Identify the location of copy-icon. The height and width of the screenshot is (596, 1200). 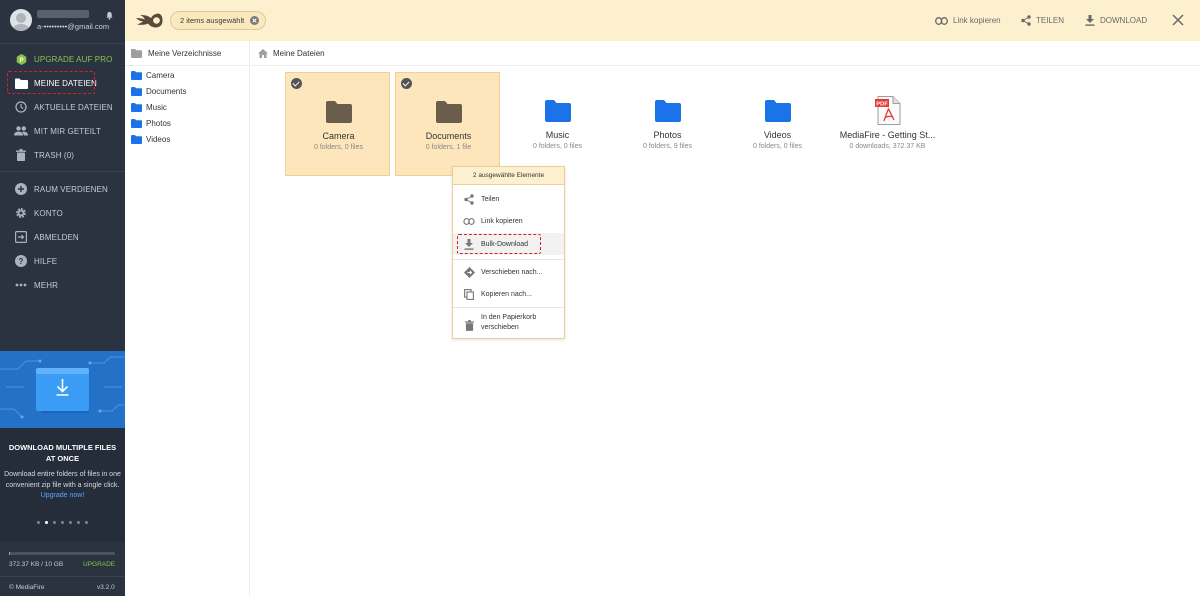
(469, 294).